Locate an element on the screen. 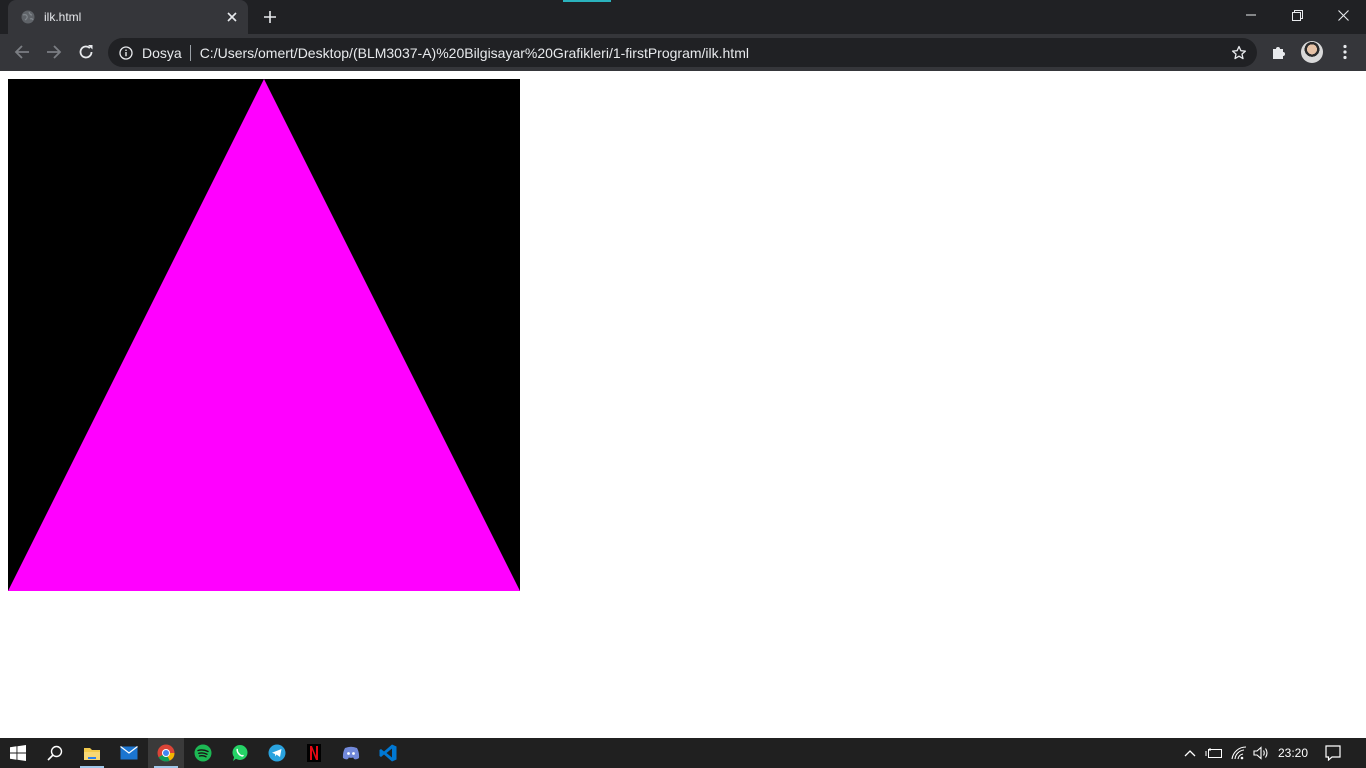 This screenshot has height=768, width=1366. netflix-icon is located at coordinates (314, 753).